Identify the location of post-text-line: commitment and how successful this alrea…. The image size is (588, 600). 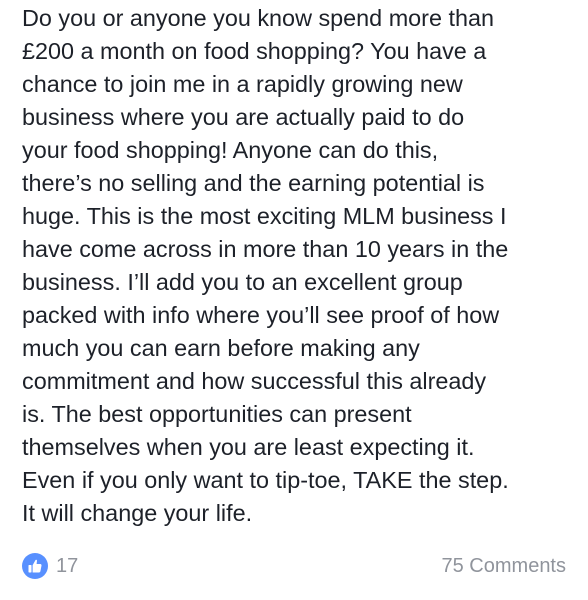
(254, 381).